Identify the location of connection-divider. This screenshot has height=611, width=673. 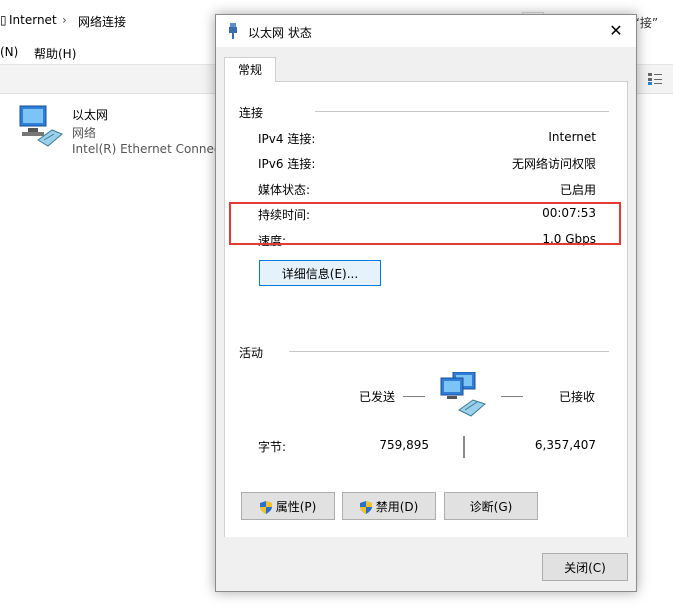
(462, 111).